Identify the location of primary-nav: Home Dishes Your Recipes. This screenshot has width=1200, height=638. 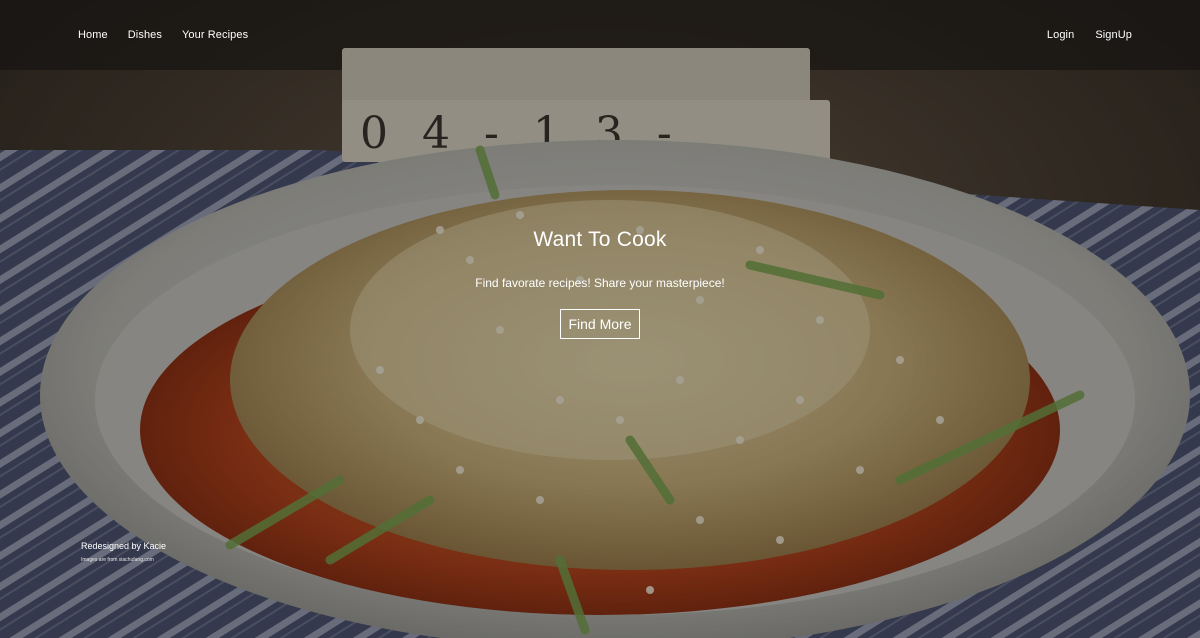
(163, 35).